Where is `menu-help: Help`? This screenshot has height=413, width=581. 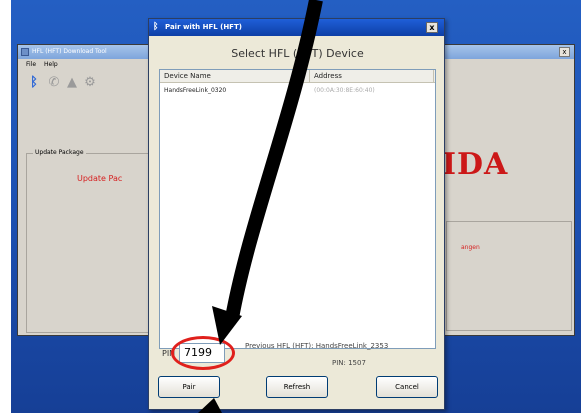
menu-help: Help is located at coordinates (51, 65).